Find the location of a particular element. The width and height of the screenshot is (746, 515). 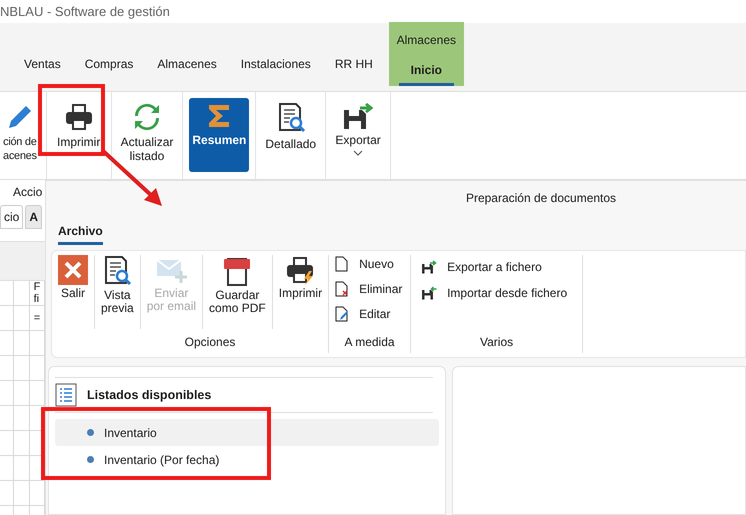

ribbon-button: Salir is located at coordinates (73, 277).